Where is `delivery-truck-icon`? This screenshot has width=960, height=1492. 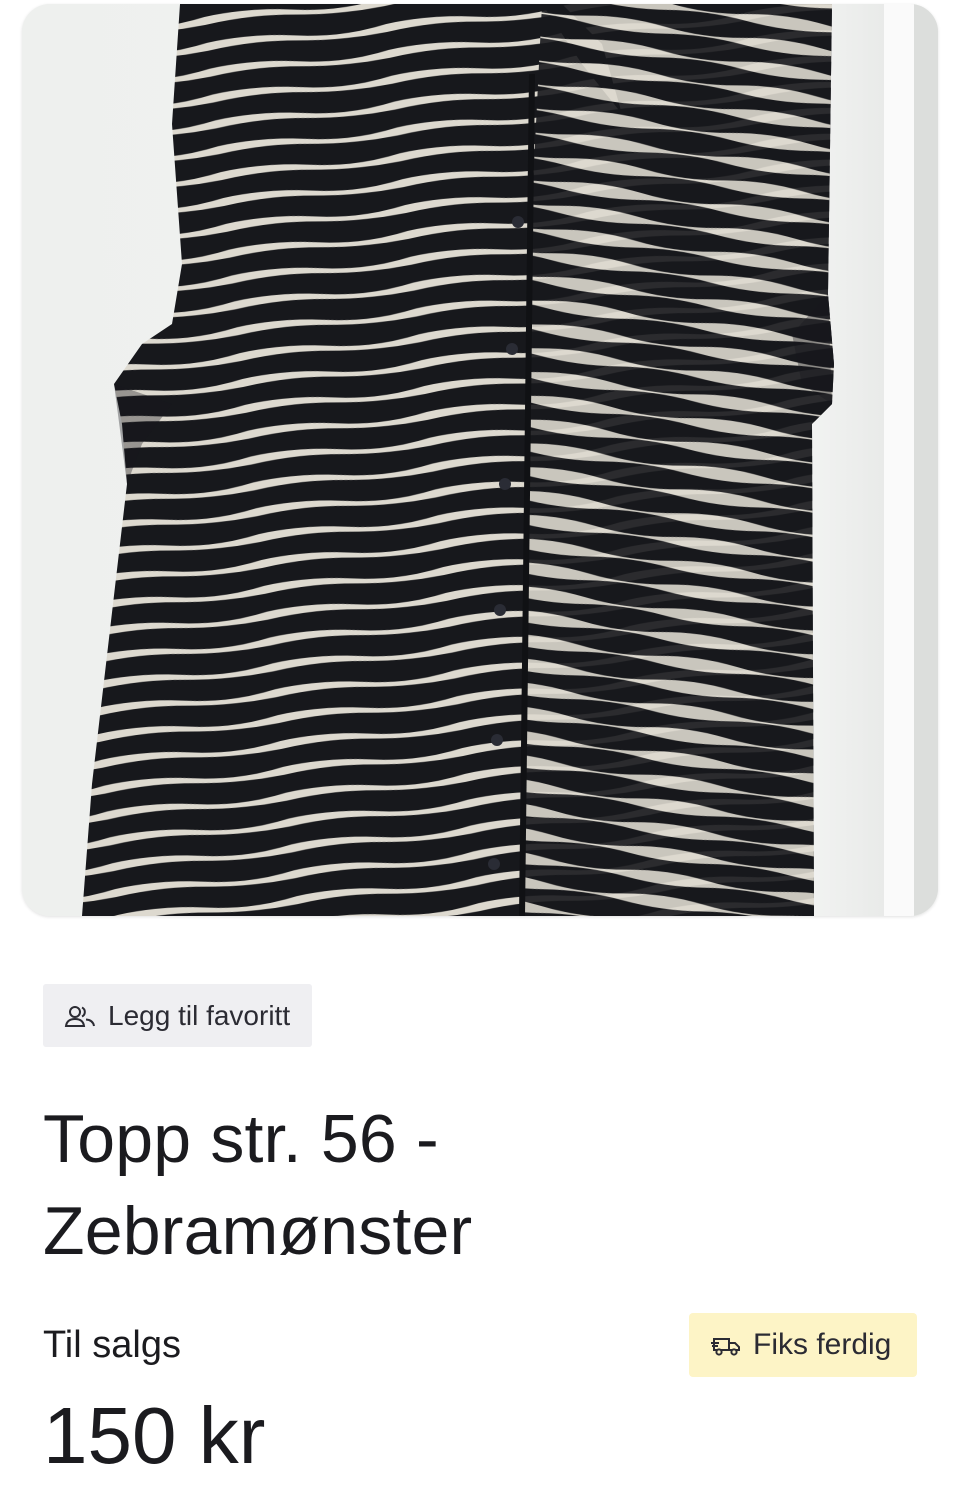 delivery-truck-icon is located at coordinates (725, 1347).